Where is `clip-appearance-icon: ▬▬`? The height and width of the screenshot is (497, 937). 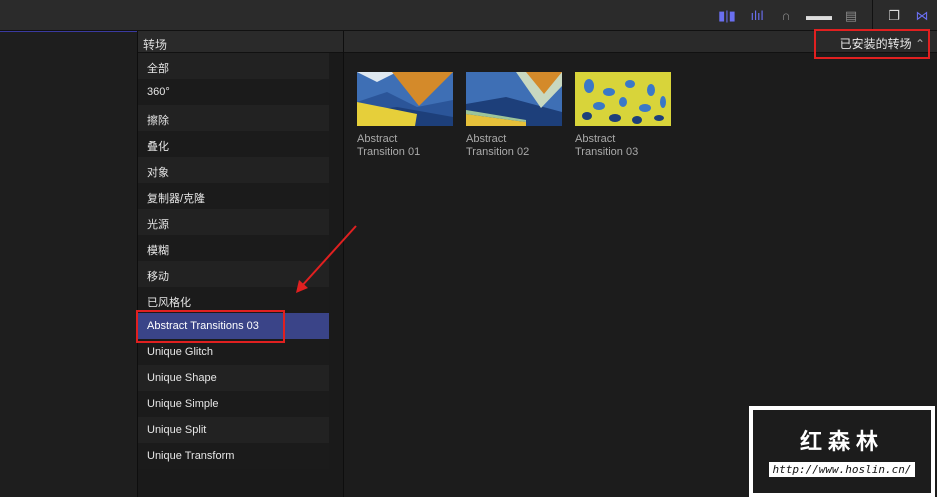
clip-appearance-icon: ▬▬ is located at coordinates (819, 16).